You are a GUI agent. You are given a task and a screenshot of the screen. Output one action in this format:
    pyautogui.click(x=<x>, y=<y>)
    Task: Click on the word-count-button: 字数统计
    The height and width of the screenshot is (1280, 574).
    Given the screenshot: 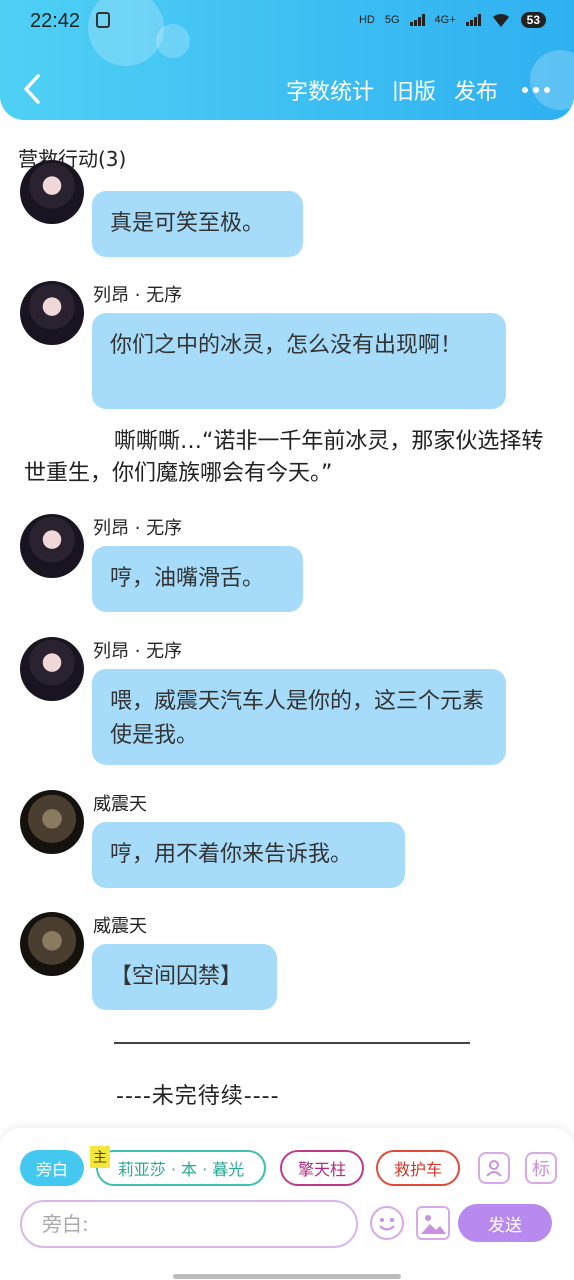 What is the action you would take?
    pyautogui.click(x=330, y=90)
    